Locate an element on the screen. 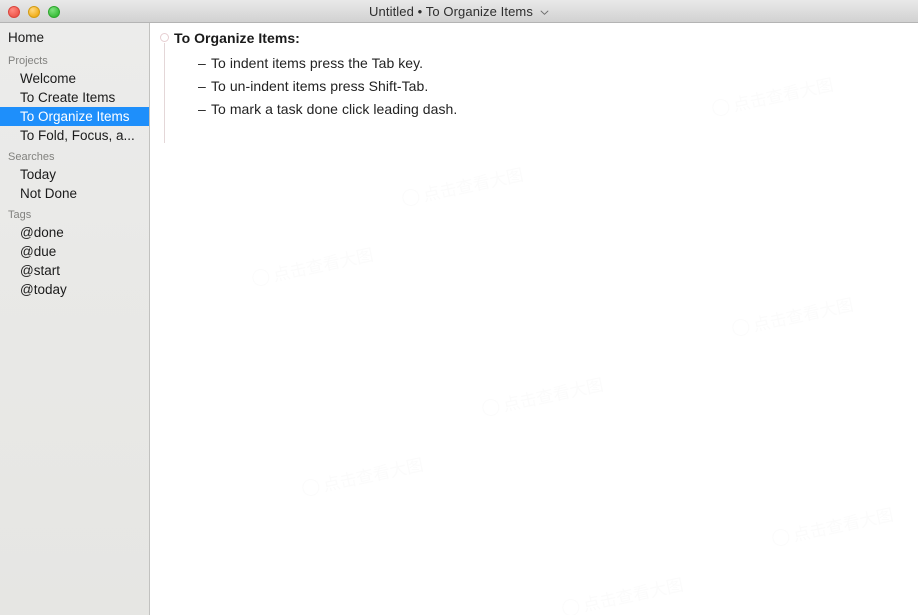 The width and height of the screenshot is (918, 615). sidebar-item-to-organize-items: To Organize Items is located at coordinates (74, 116).